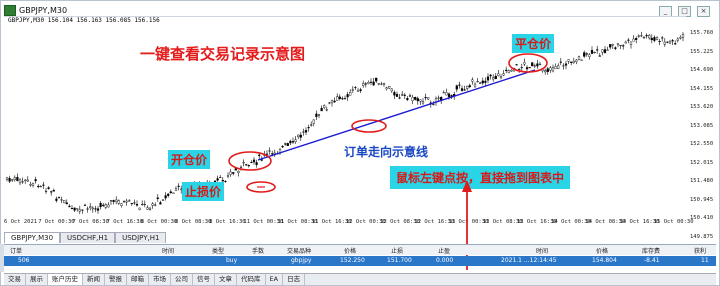  Describe the element at coordinates (232, 260) in the screenshot. I see `row-type: buy` at that location.